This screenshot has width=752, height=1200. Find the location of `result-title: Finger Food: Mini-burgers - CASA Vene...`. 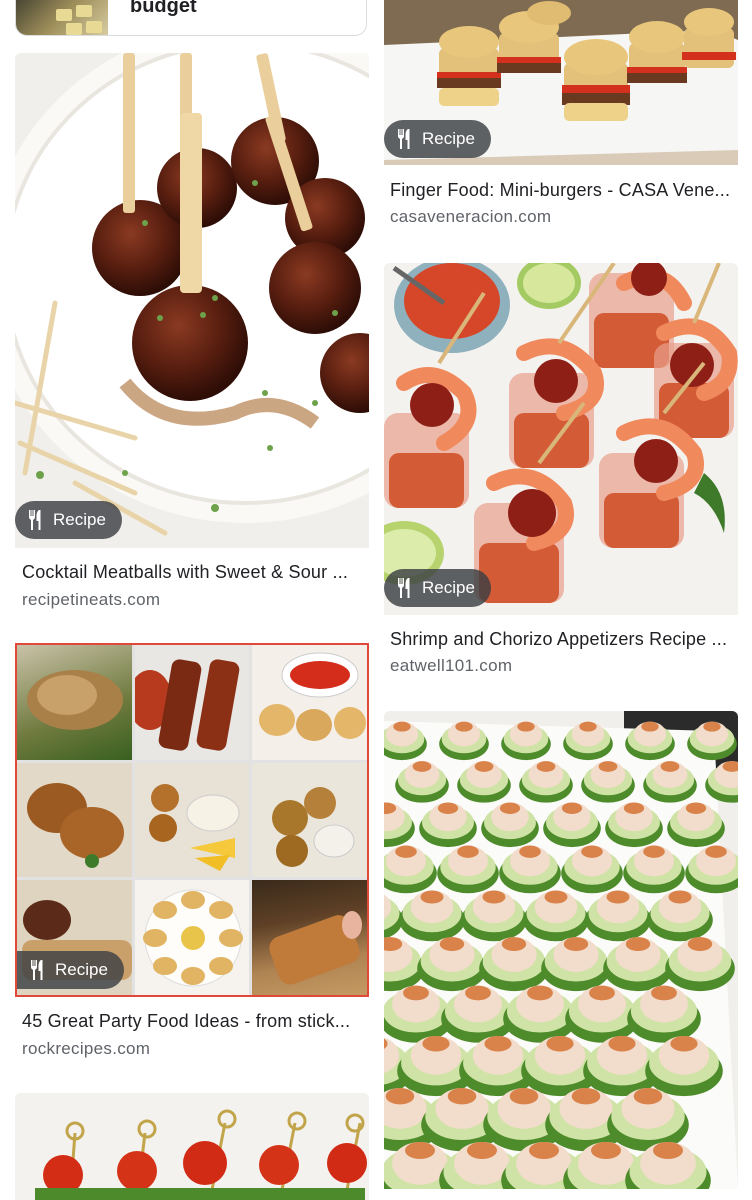

result-title: Finger Food: Mini-burgers - CASA Vene... is located at coordinates (560, 190).